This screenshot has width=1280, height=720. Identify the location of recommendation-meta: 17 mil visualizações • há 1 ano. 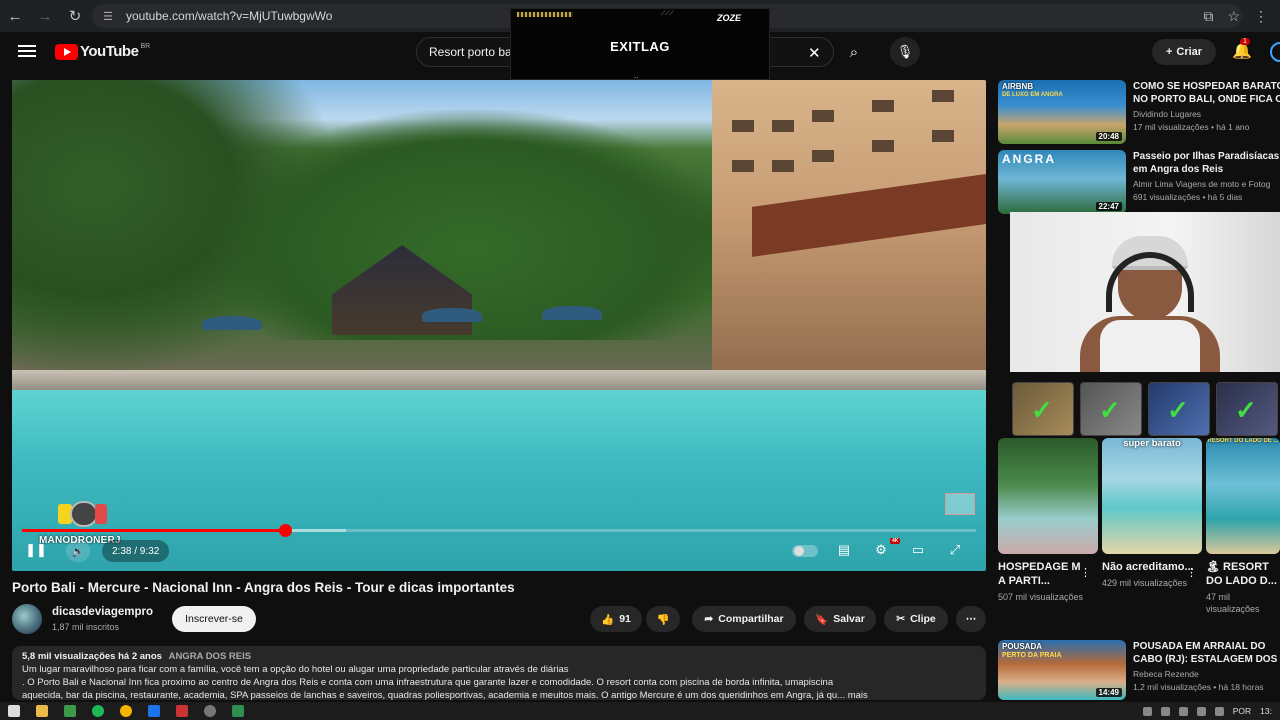
(1191, 127).